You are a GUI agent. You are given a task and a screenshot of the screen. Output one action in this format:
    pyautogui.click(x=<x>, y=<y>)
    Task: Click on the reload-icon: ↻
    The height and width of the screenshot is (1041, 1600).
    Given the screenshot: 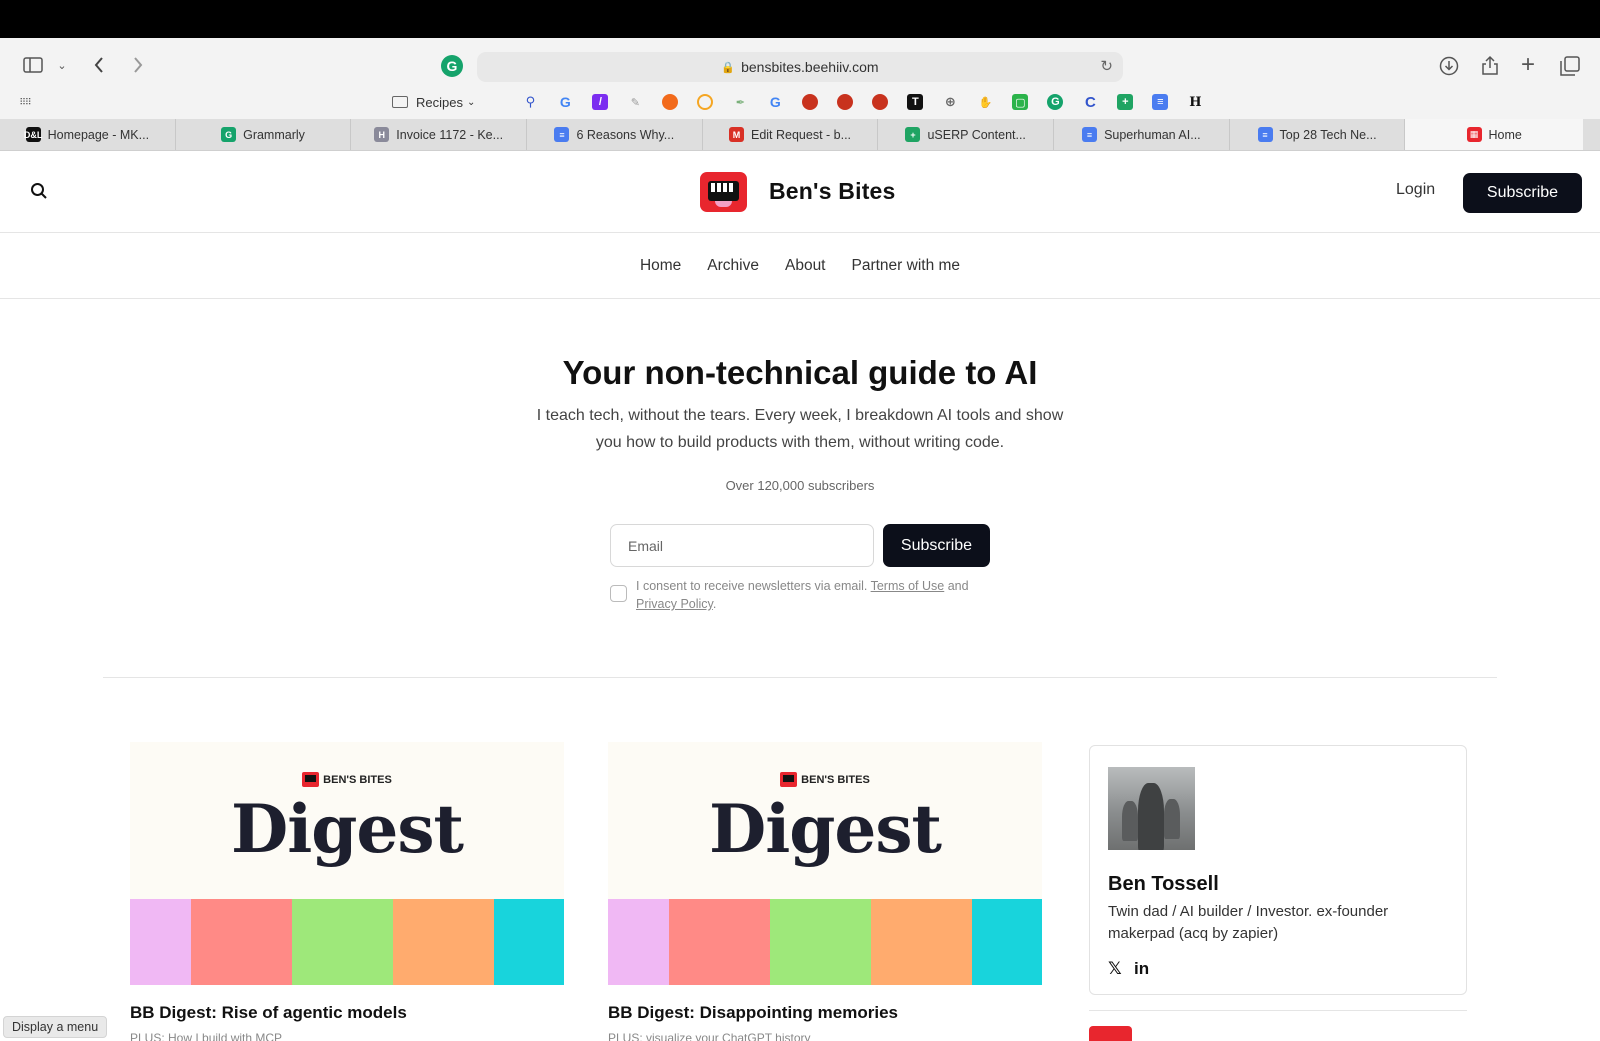 What is the action you would take?
    pyautogui.click(x=1106, y=66)
    